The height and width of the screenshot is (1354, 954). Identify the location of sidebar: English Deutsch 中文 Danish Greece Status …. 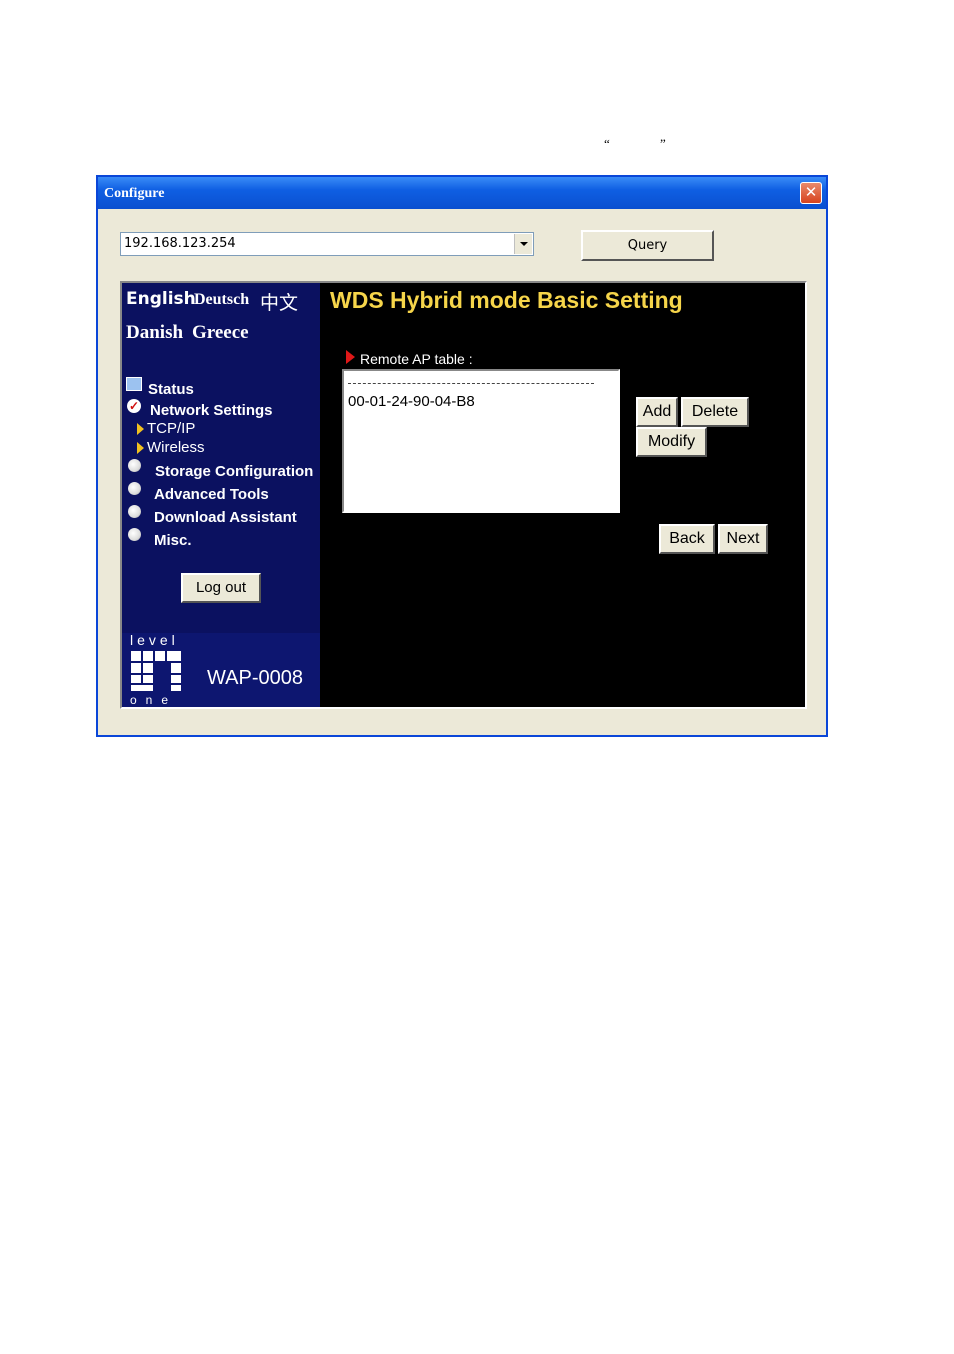
(221, 495).